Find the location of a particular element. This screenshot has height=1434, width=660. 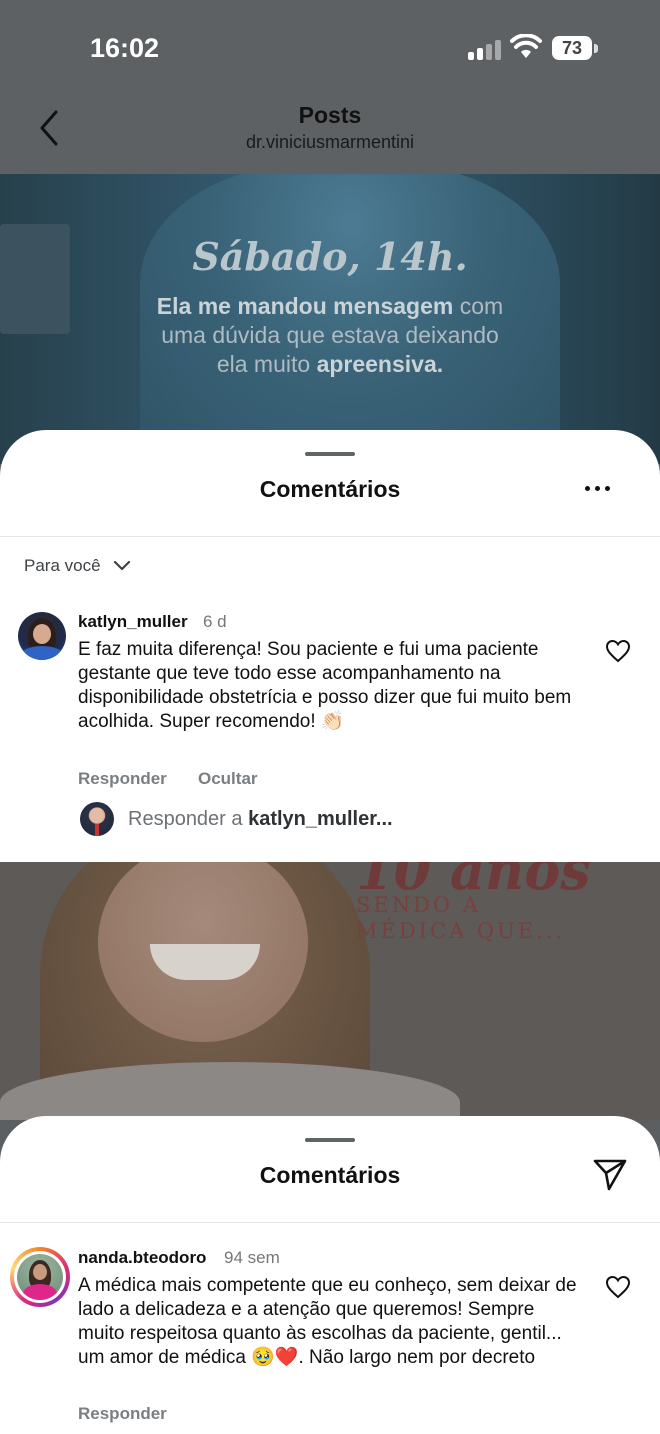

overlay-line1-rest: com is located at coordinates (478, 306).